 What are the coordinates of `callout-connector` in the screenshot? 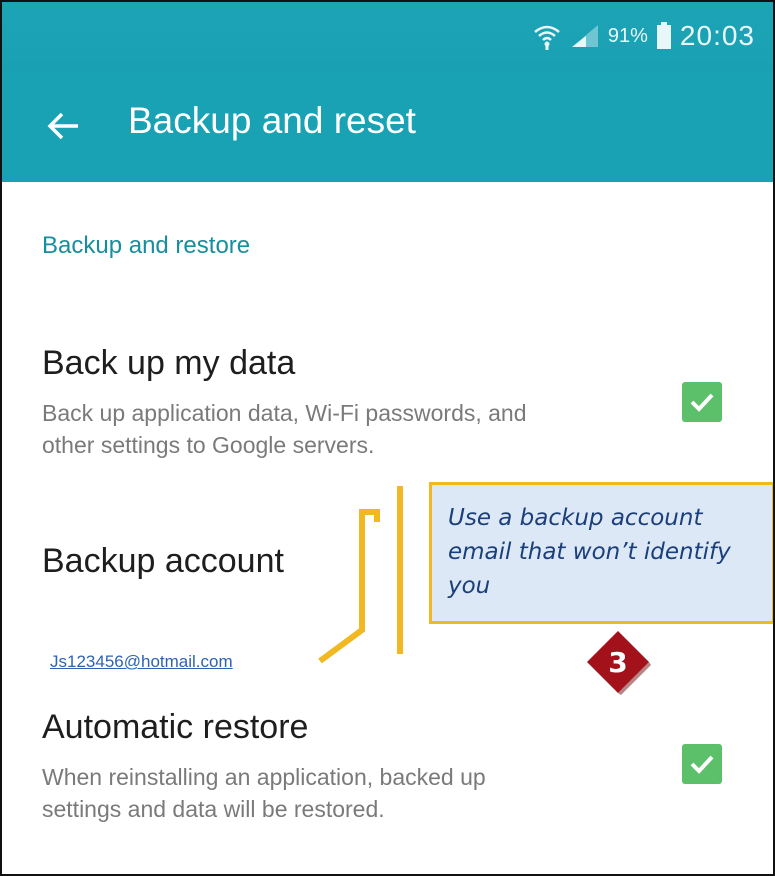 It's located at (360, 575).